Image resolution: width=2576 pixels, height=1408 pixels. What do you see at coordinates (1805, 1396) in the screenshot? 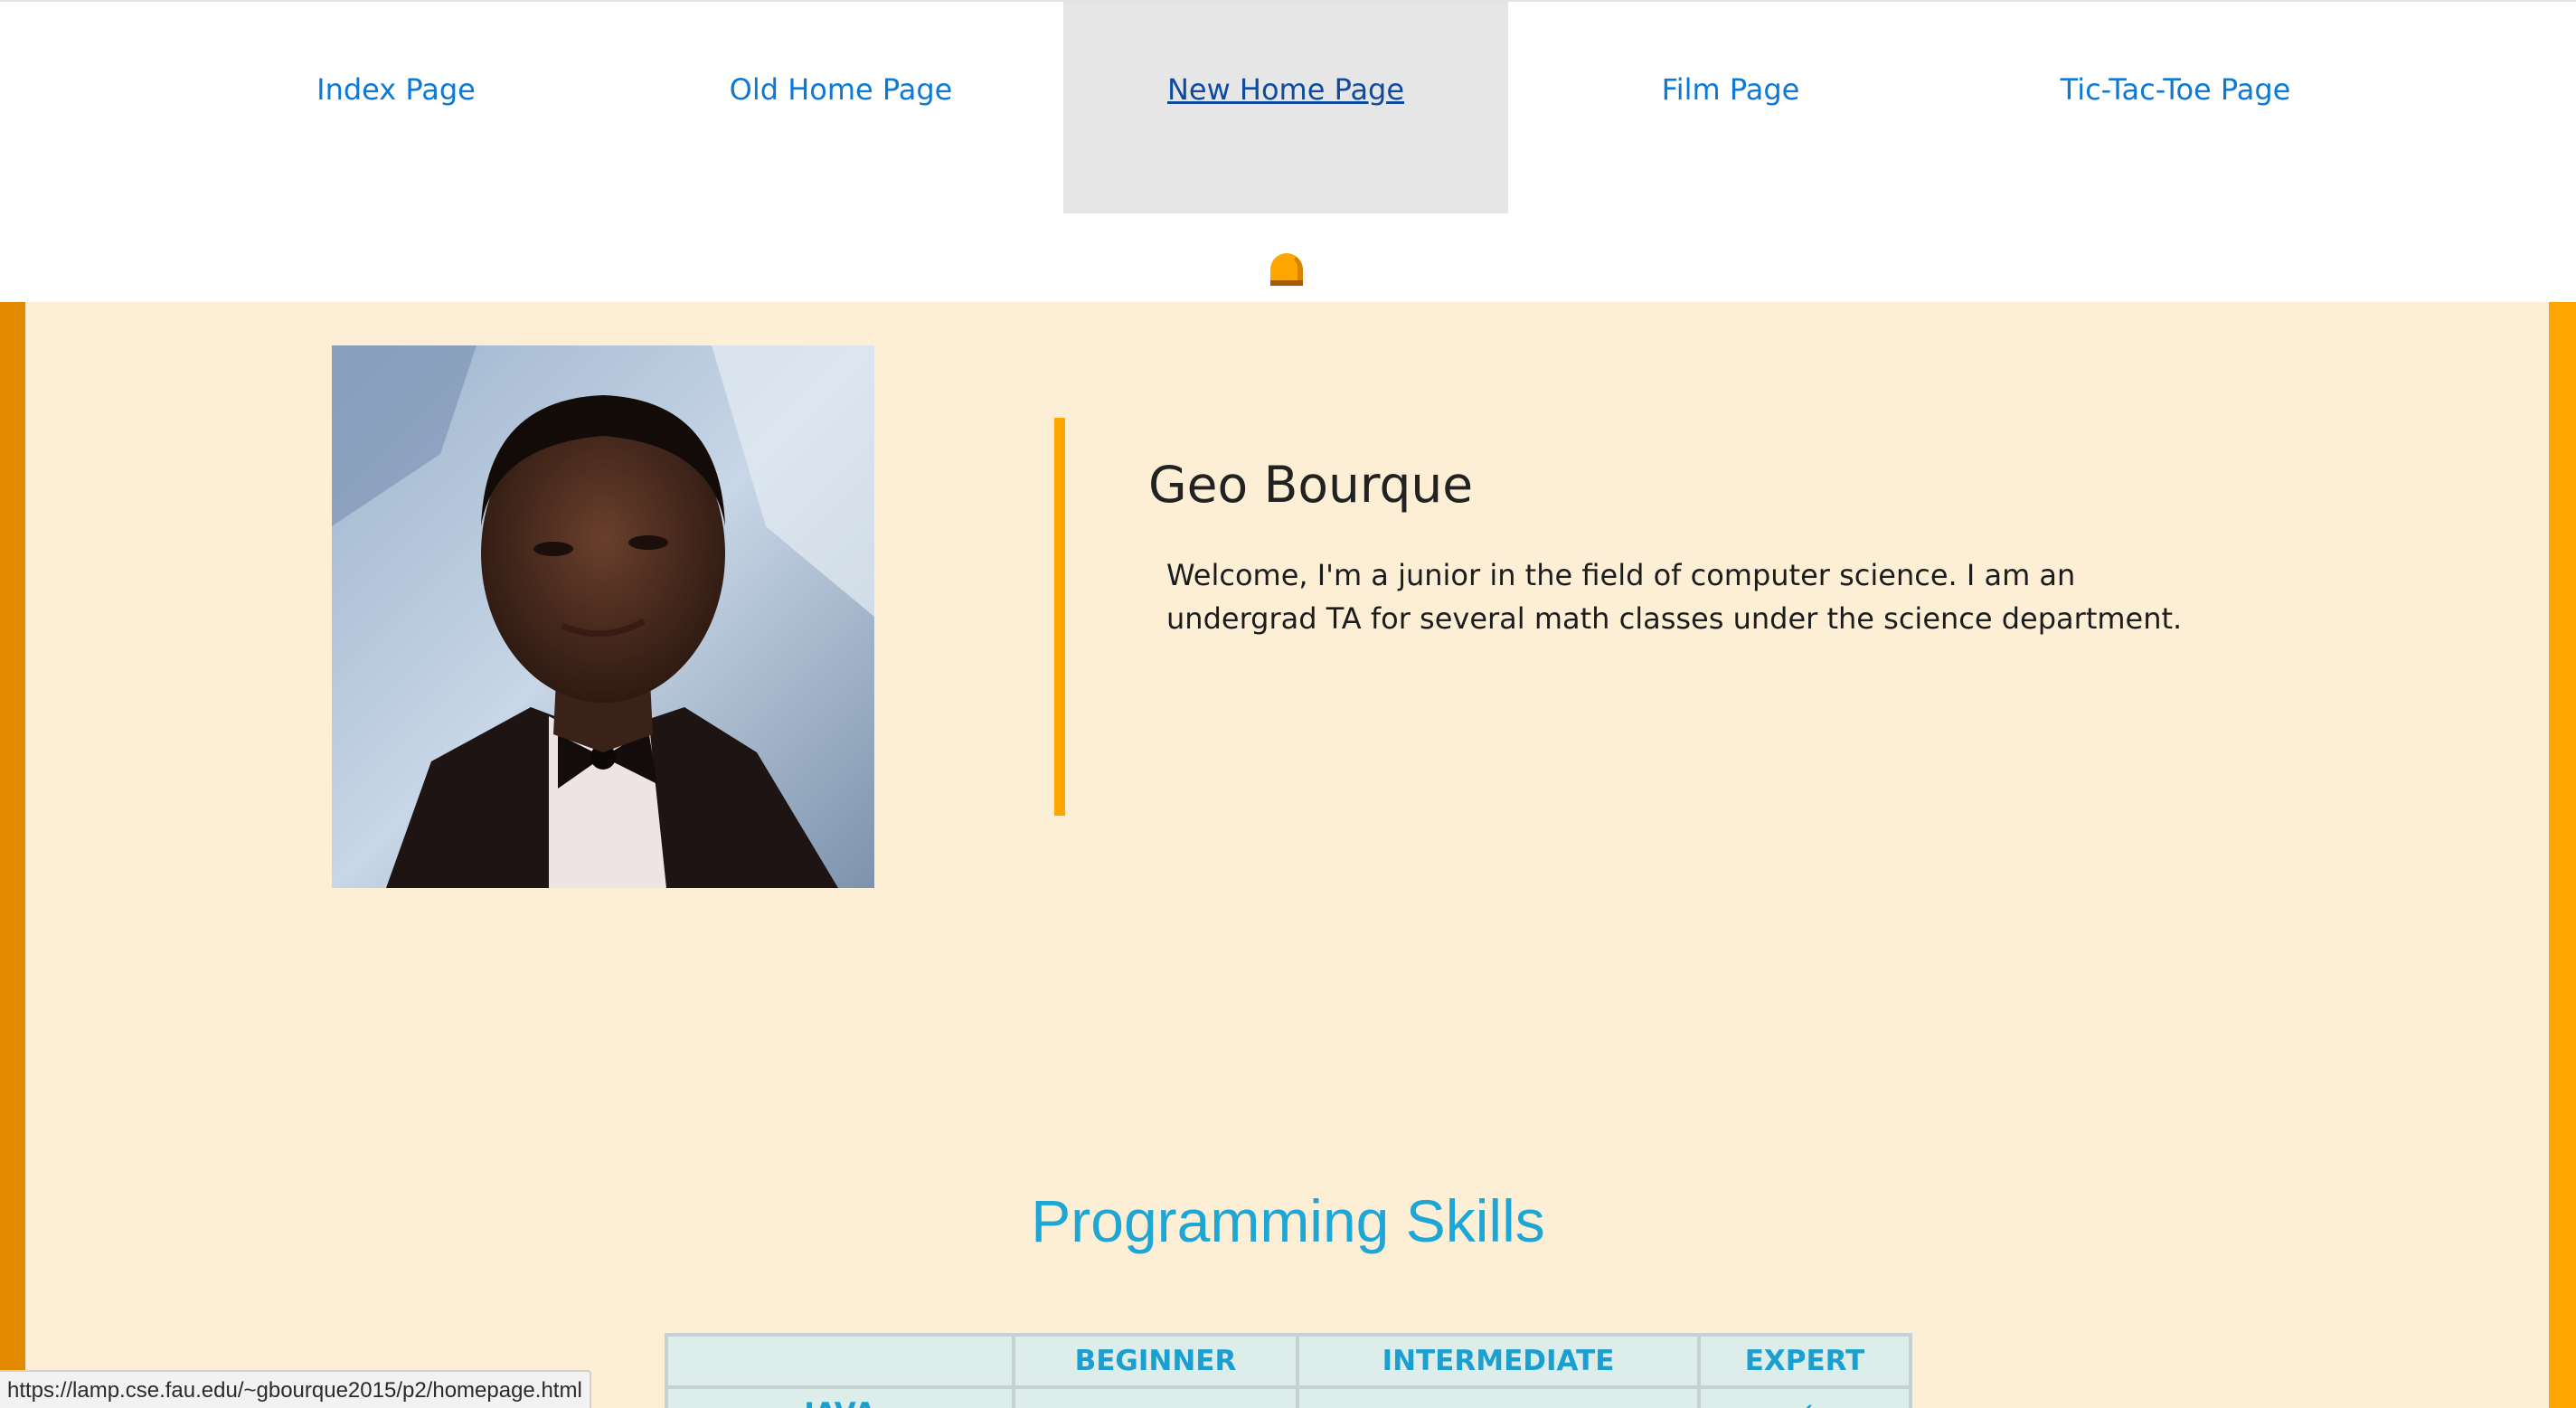
I see `check-icon: ✓` at bounding box center [1805, 1396].